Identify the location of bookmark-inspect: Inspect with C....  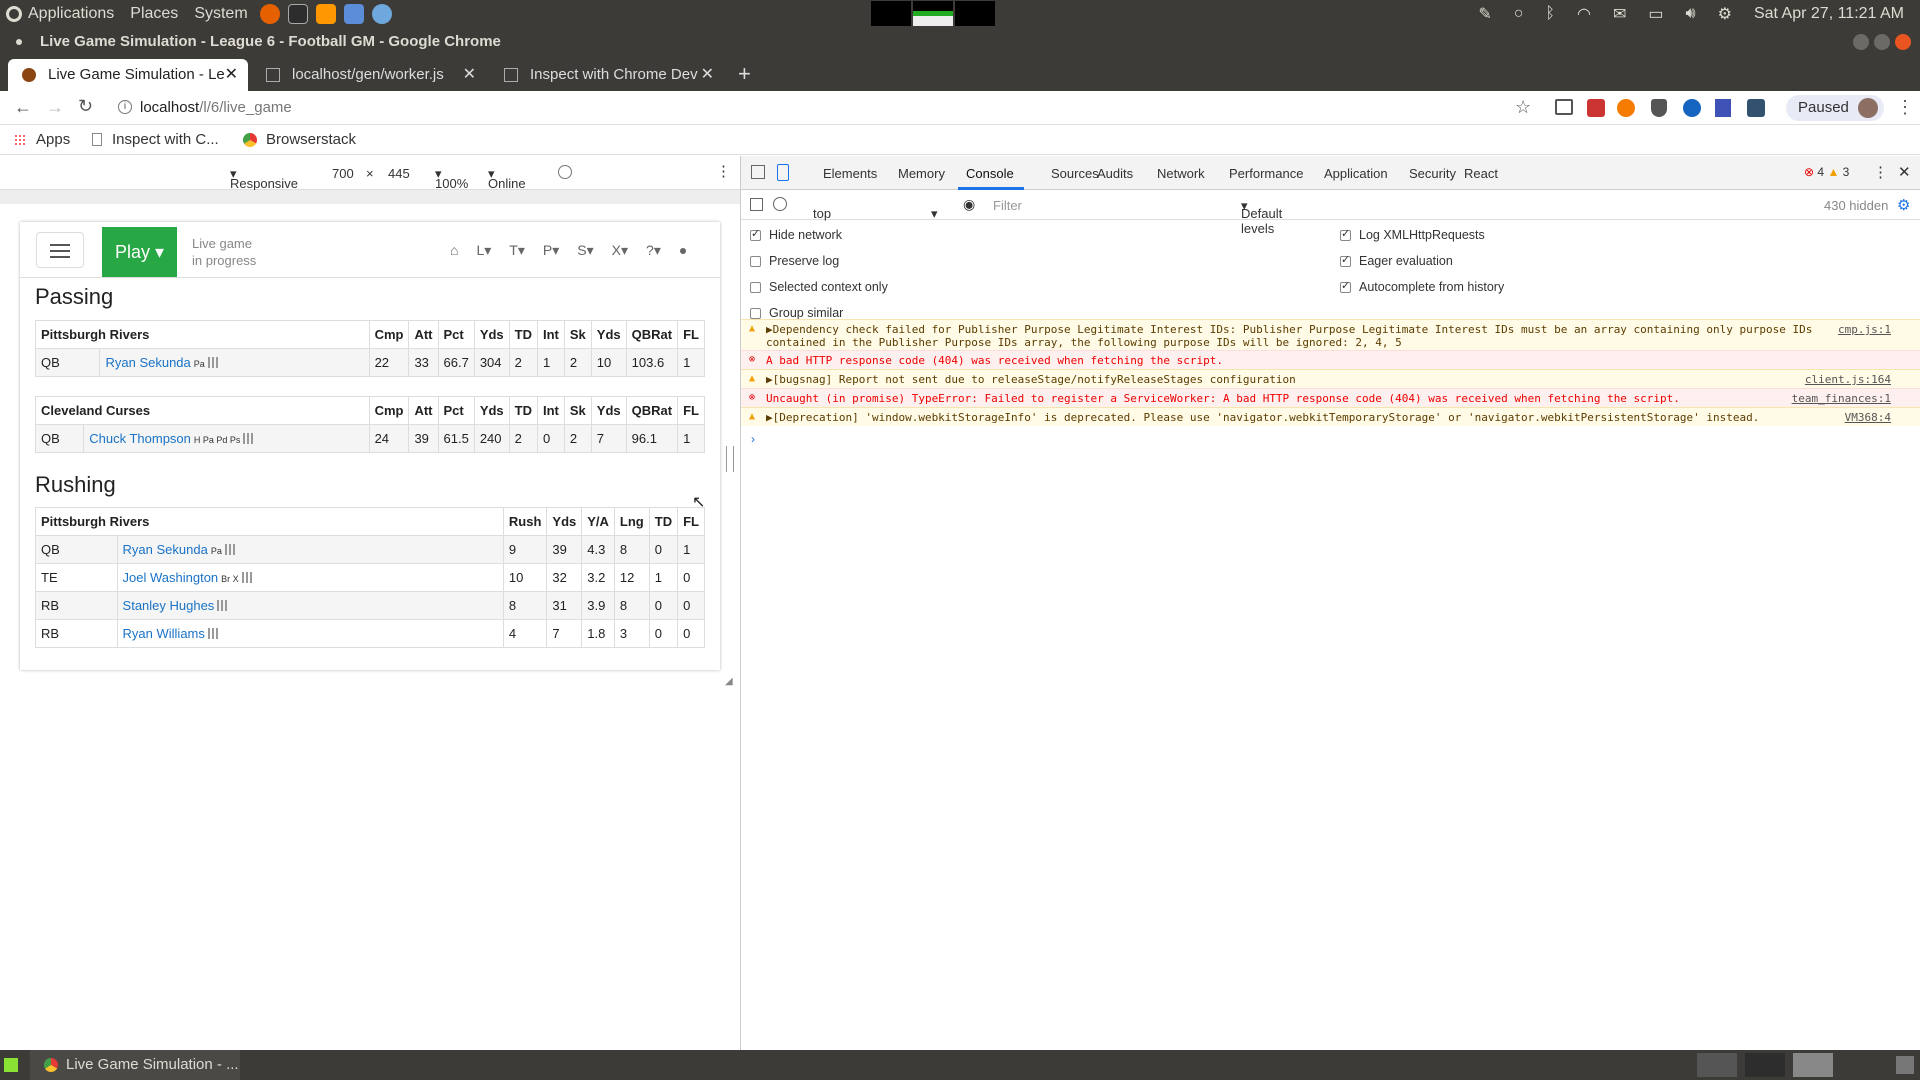
(165, 139).